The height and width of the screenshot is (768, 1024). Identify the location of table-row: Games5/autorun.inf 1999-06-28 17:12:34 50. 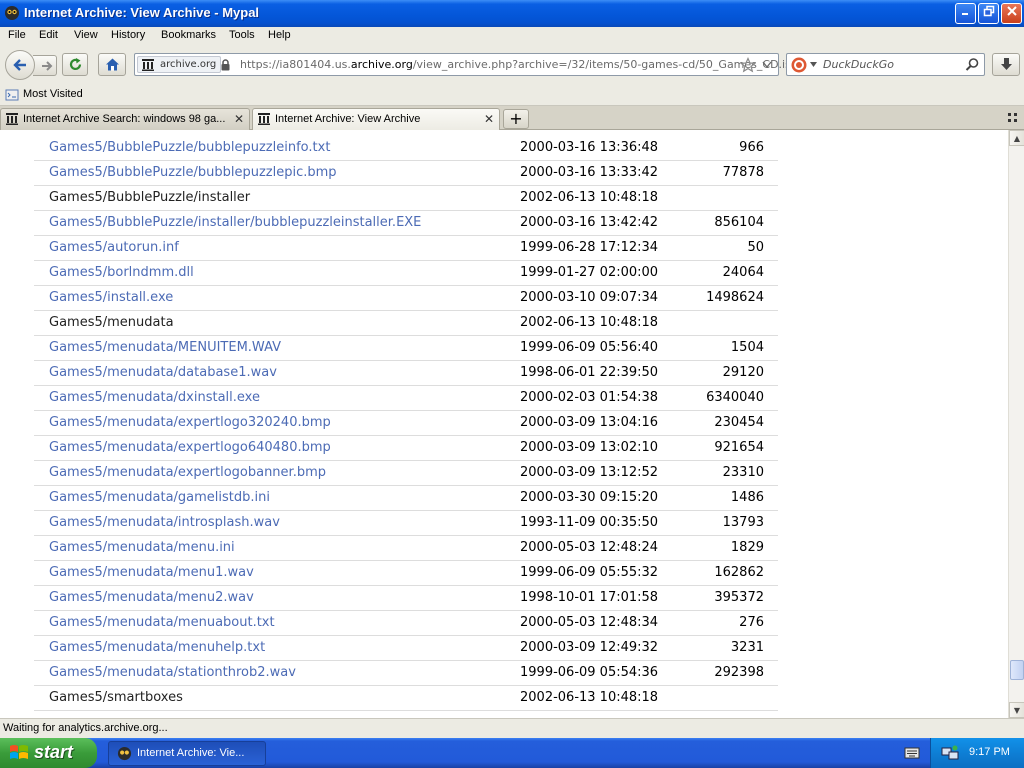
(406, 248).